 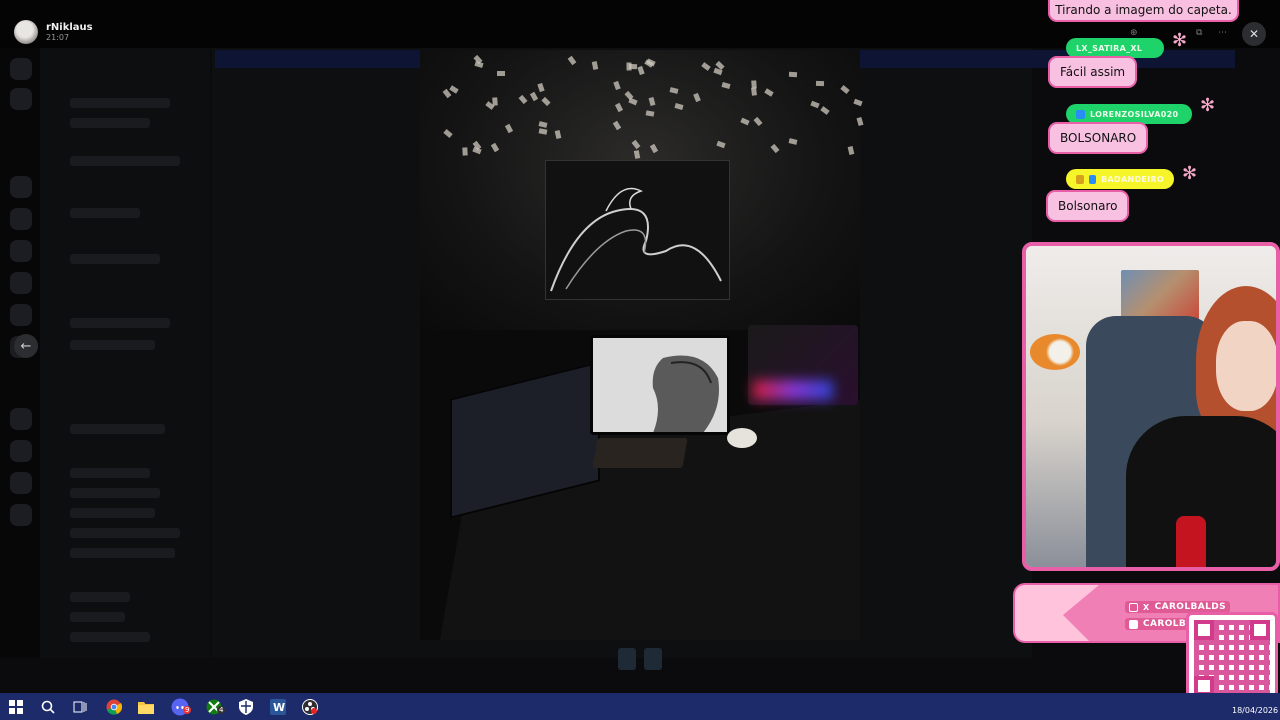 I want to click on channel-list, so click(x=125, y=353).